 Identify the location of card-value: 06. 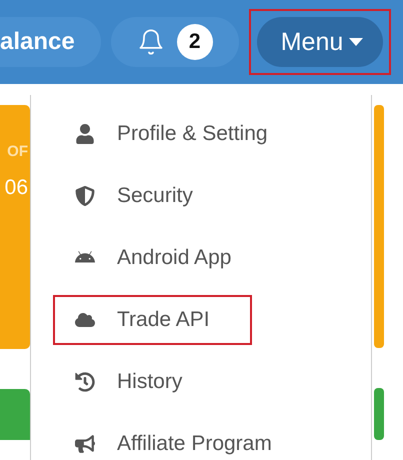
(16, 188).